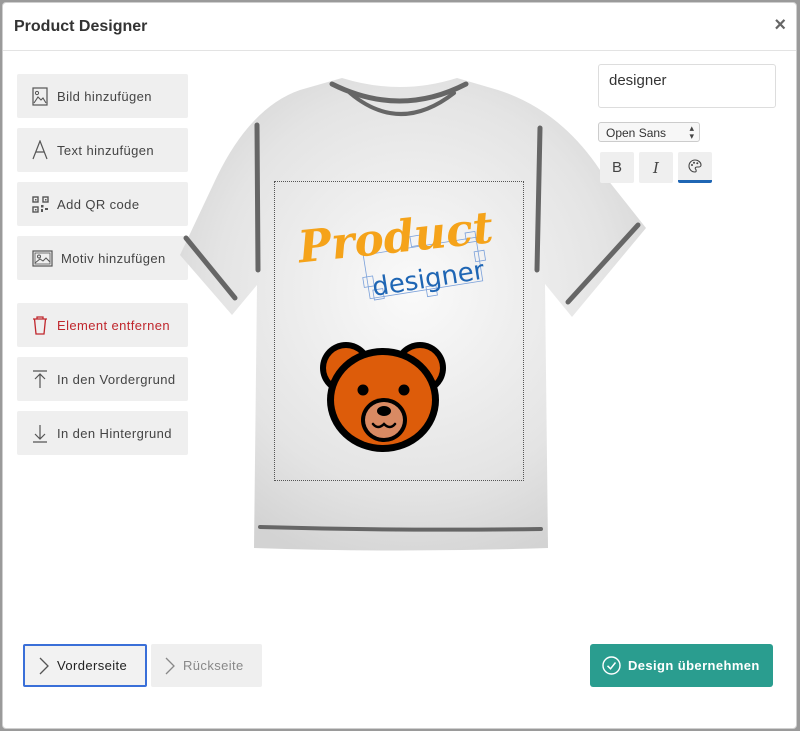 The width and height of the screenshot is (800, 731). Describe the element at coordinates (694, 665) in the screenshot. I see `apply-design-label: Design übernehmen` at that location.